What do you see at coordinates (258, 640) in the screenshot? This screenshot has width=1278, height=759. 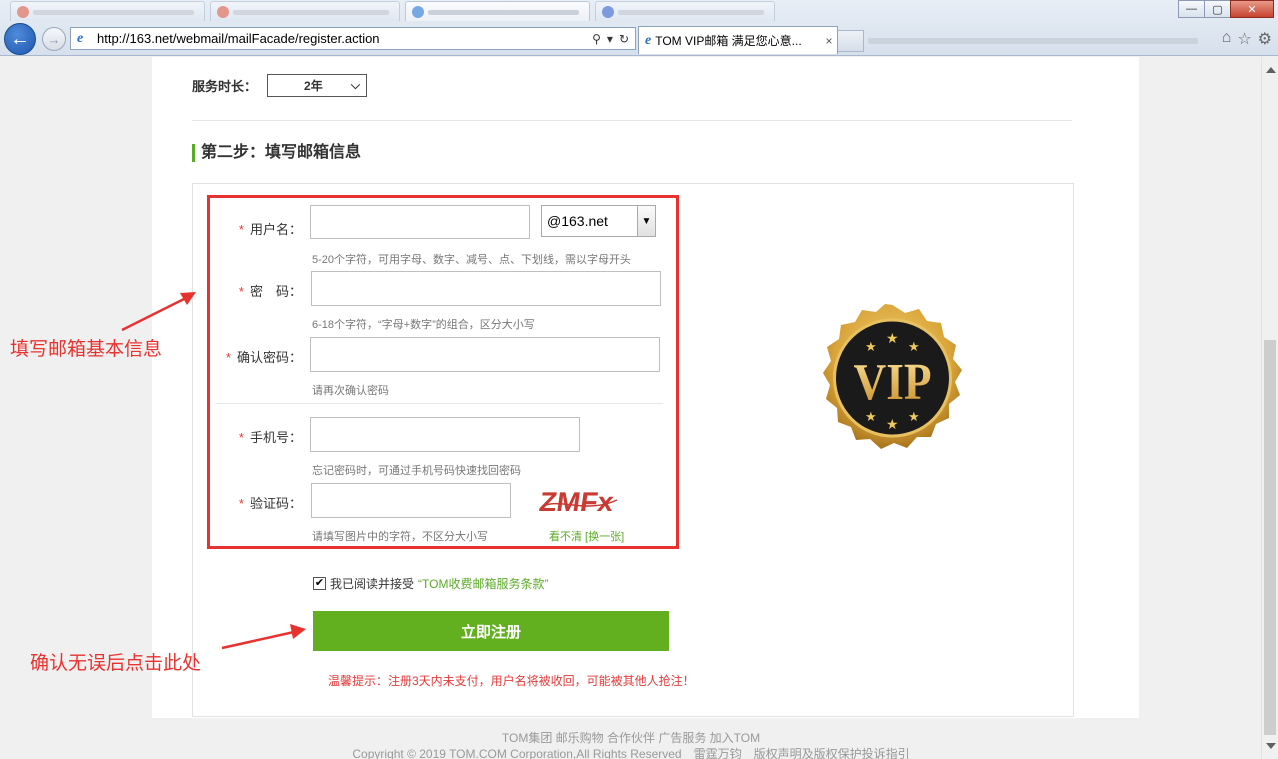 I see `arrow-to-submit` at bounding box center [258, 640].